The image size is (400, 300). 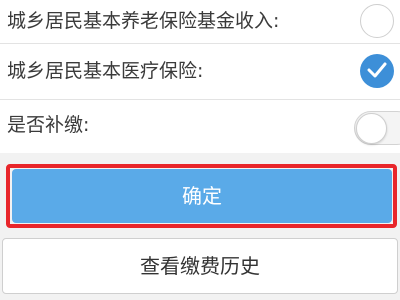 I want to click on back-payment-toggle, so click(x=377, y=128).